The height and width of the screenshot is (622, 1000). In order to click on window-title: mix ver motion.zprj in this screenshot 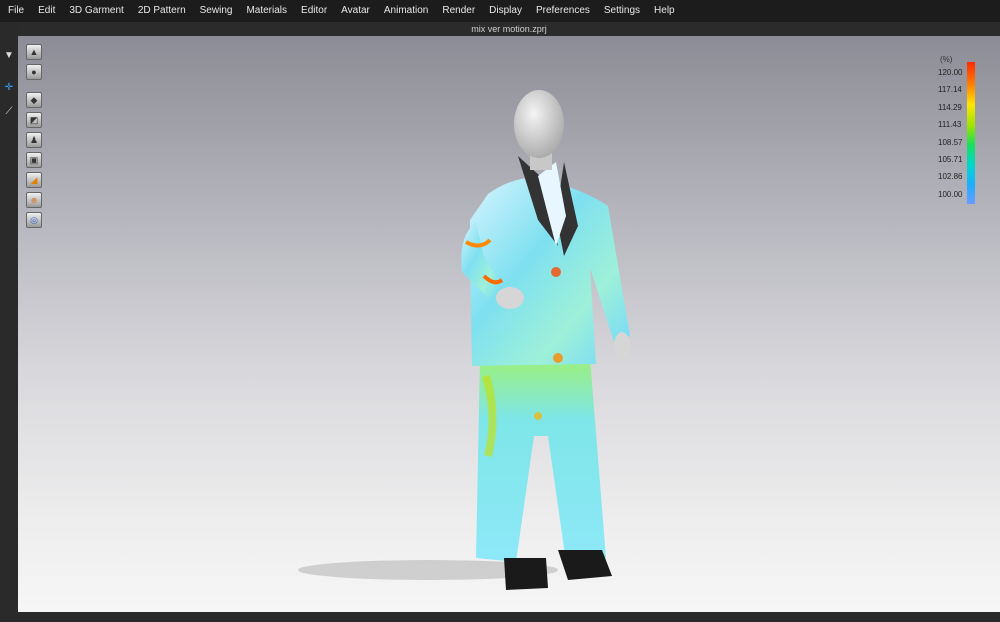, I will do `click(509, 29)`.